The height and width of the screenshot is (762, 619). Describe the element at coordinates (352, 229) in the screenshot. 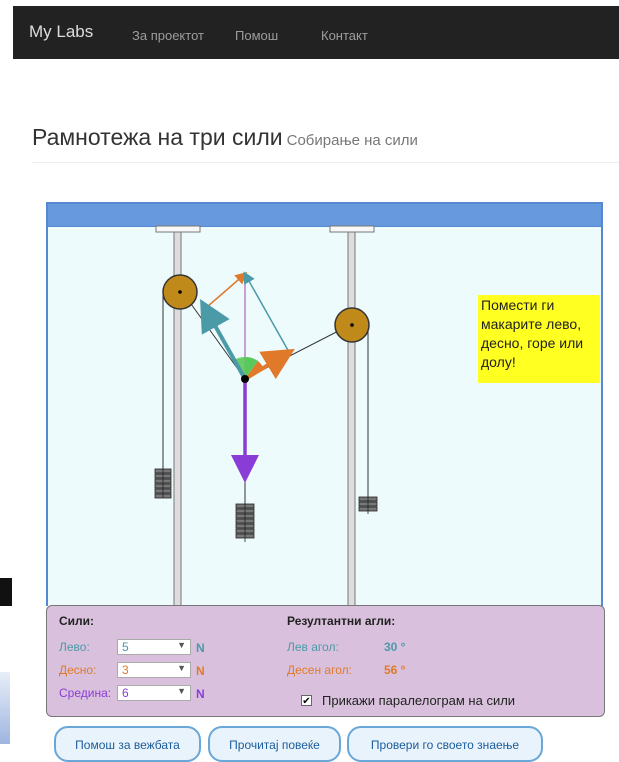

I see `right-stand-top` at that location.